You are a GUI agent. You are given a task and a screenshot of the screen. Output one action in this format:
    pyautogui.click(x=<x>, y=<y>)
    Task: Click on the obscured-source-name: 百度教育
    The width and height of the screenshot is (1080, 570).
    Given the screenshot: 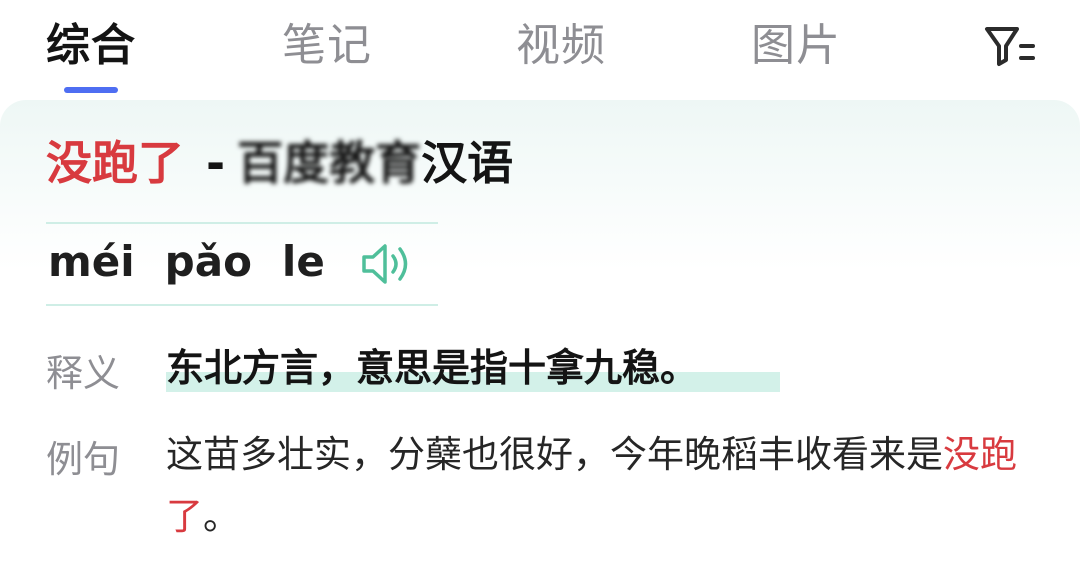 What is the action you would take?
    pyautogui.click(x=329, y=163)
    